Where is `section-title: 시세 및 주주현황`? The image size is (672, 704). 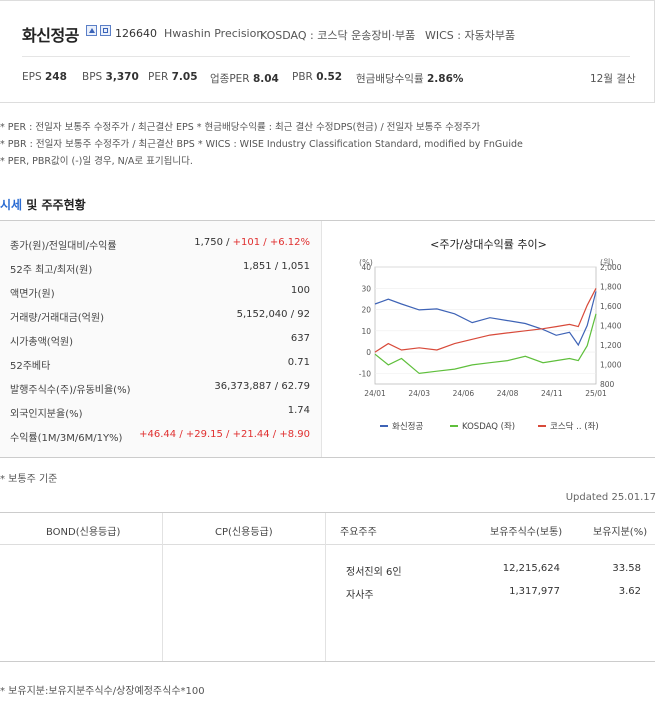 section-title: 시세 및 주주현황 is located at coordinates (43, 205).